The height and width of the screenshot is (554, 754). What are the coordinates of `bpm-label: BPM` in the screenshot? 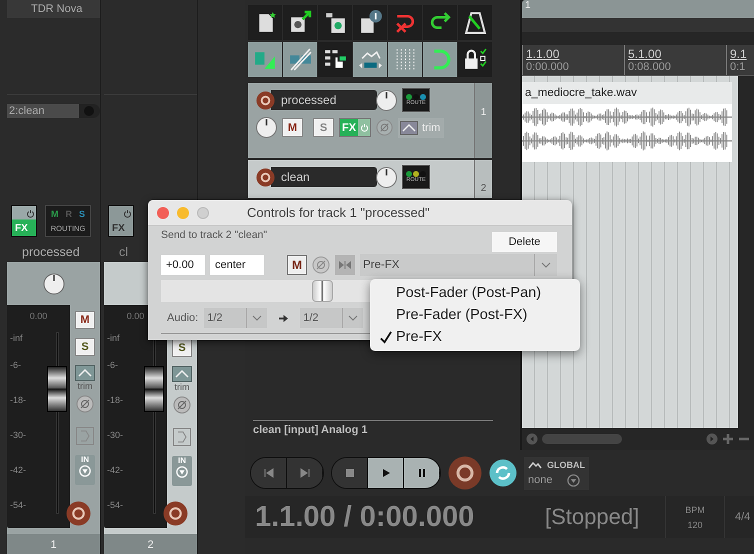 It's located at (695, 509).